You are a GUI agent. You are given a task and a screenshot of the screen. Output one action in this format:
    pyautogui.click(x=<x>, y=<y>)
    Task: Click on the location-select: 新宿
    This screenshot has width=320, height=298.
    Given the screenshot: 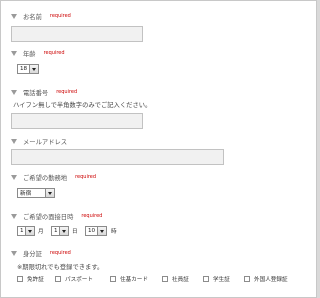 What is the action you would take?
    pyautogui.click(x=36, y=193)
    